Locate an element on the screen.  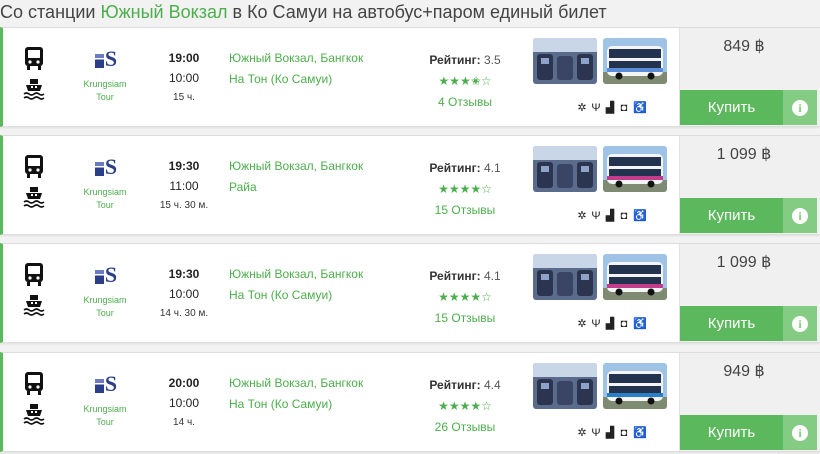
departure-time: 19:00 is located at coordinates (184, 58).